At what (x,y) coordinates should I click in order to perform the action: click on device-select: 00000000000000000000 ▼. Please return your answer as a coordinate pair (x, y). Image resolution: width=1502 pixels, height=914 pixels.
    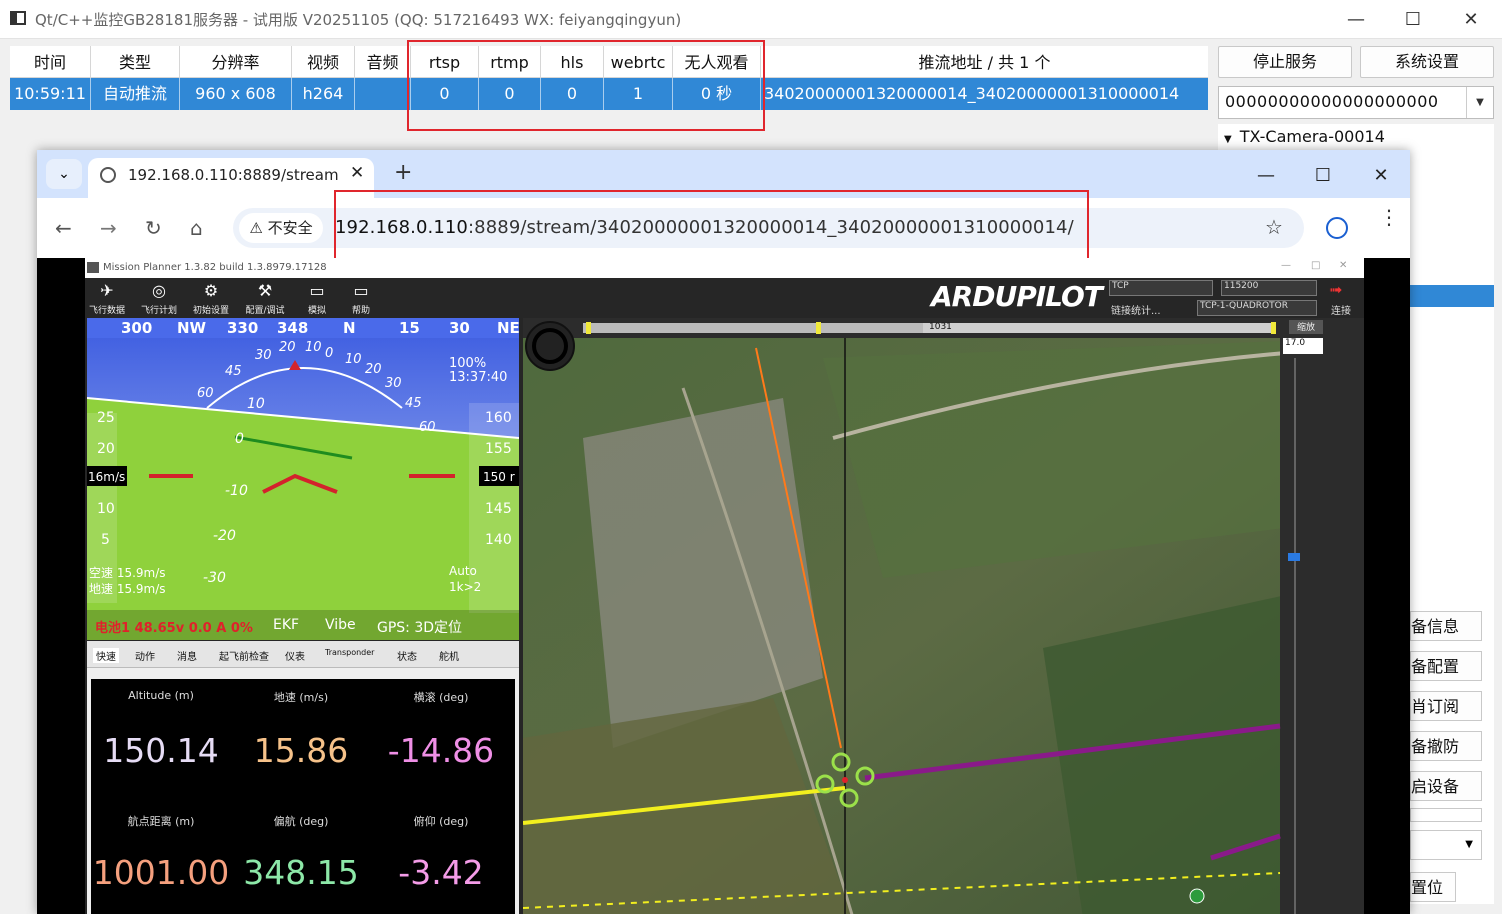
    Looking at the image, I should click on (1356, 102).